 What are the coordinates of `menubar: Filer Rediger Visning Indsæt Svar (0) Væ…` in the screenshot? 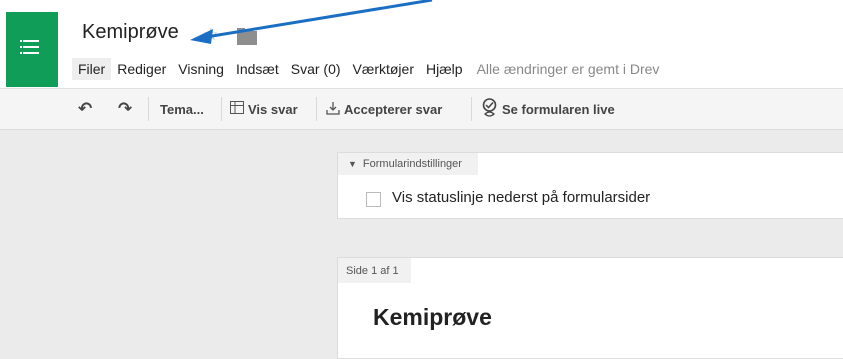 It's located at (365, 69).